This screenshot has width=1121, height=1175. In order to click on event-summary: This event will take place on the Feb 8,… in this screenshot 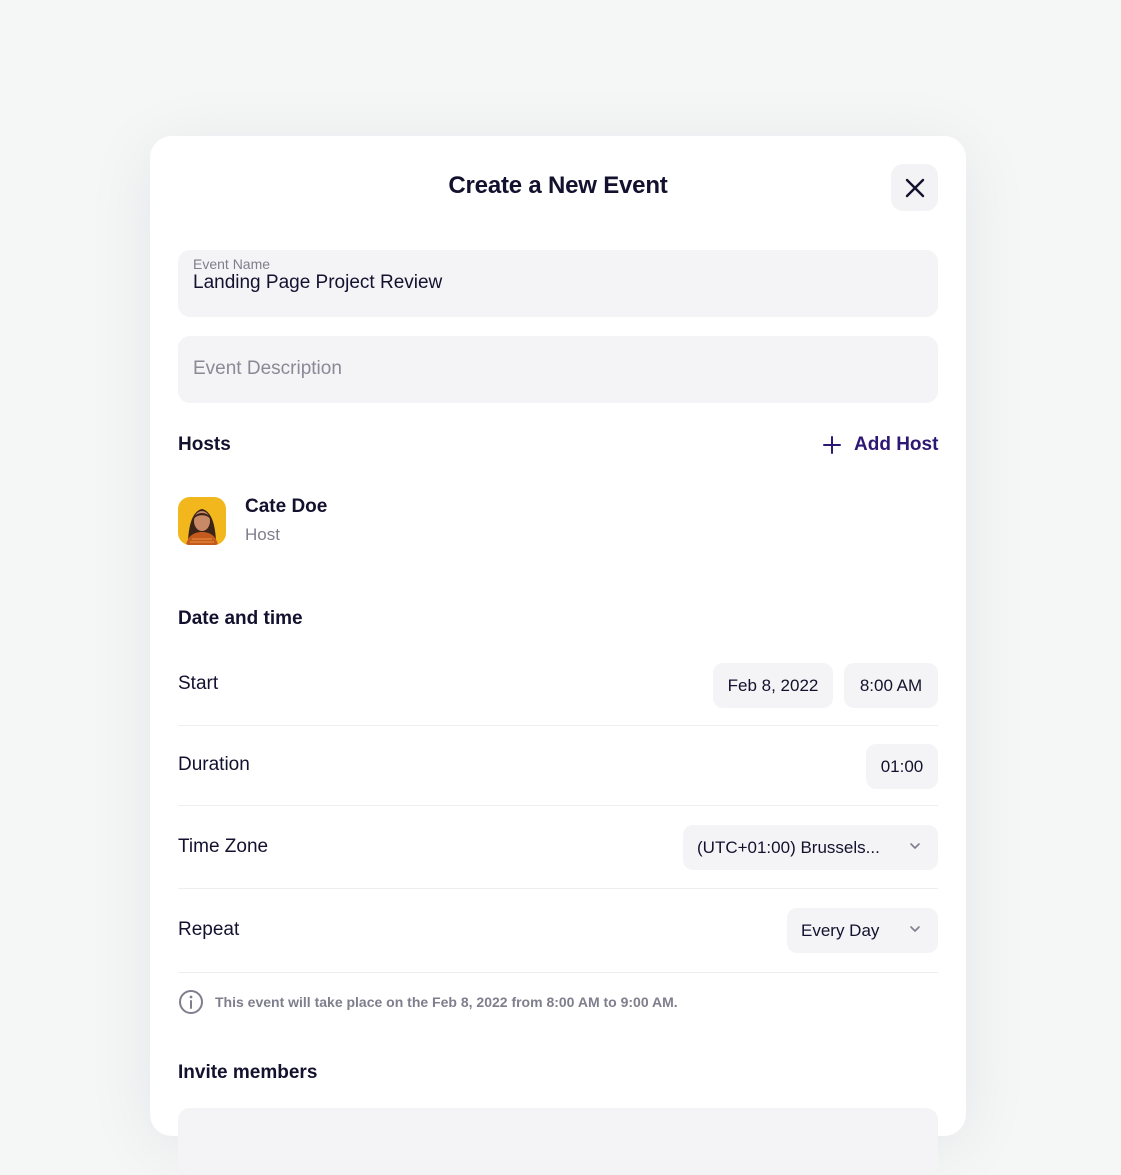, I will do `click(428, 1002)`.